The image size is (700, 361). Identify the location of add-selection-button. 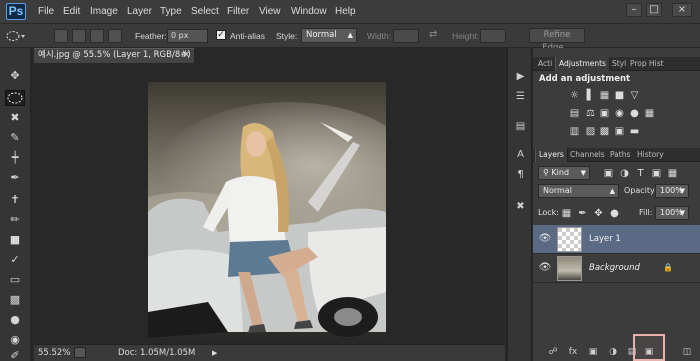
(79, 36).